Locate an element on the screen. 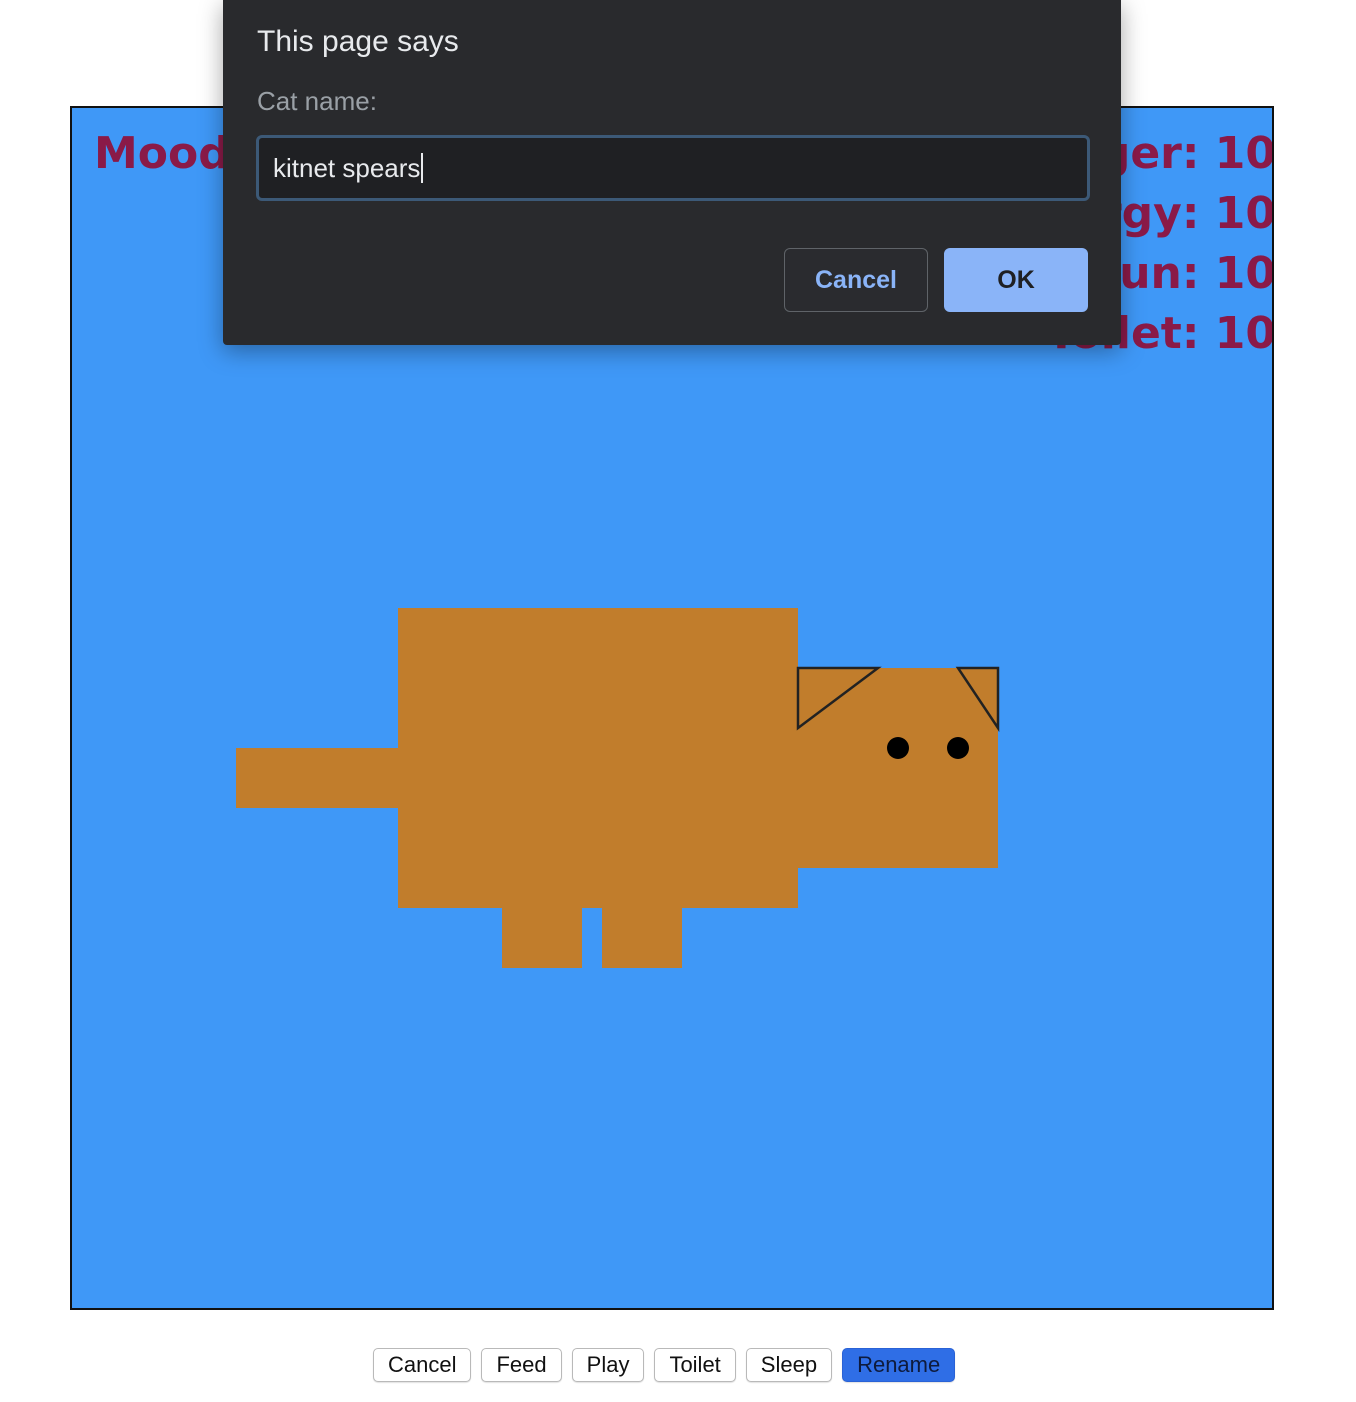 Image resolution: width=1356 pixels, height=1402 pixels. sleep-button: Sleep is located at coordinates (789, 1365).